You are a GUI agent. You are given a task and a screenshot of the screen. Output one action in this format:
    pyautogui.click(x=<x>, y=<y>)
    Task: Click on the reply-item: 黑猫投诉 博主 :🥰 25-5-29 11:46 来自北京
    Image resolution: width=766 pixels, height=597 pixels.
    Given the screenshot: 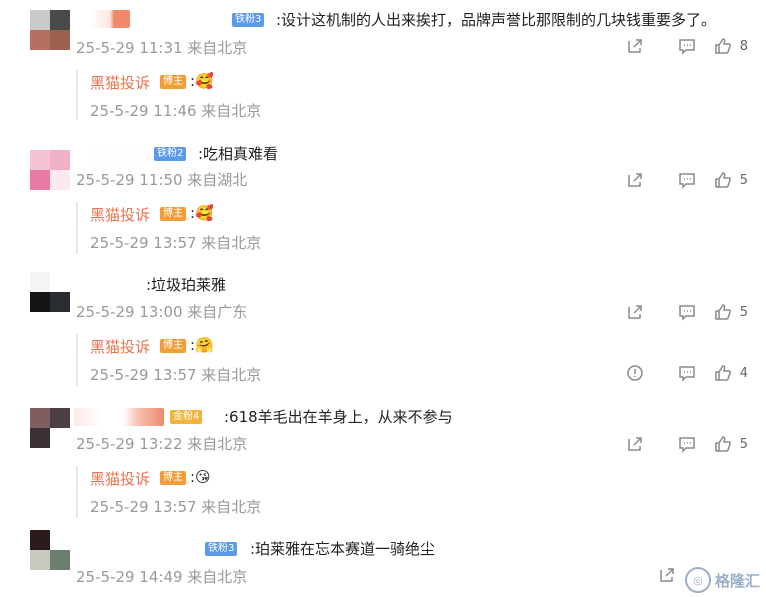 What is the action you would take?
    pyautogui.click(x=407, y=95)
    